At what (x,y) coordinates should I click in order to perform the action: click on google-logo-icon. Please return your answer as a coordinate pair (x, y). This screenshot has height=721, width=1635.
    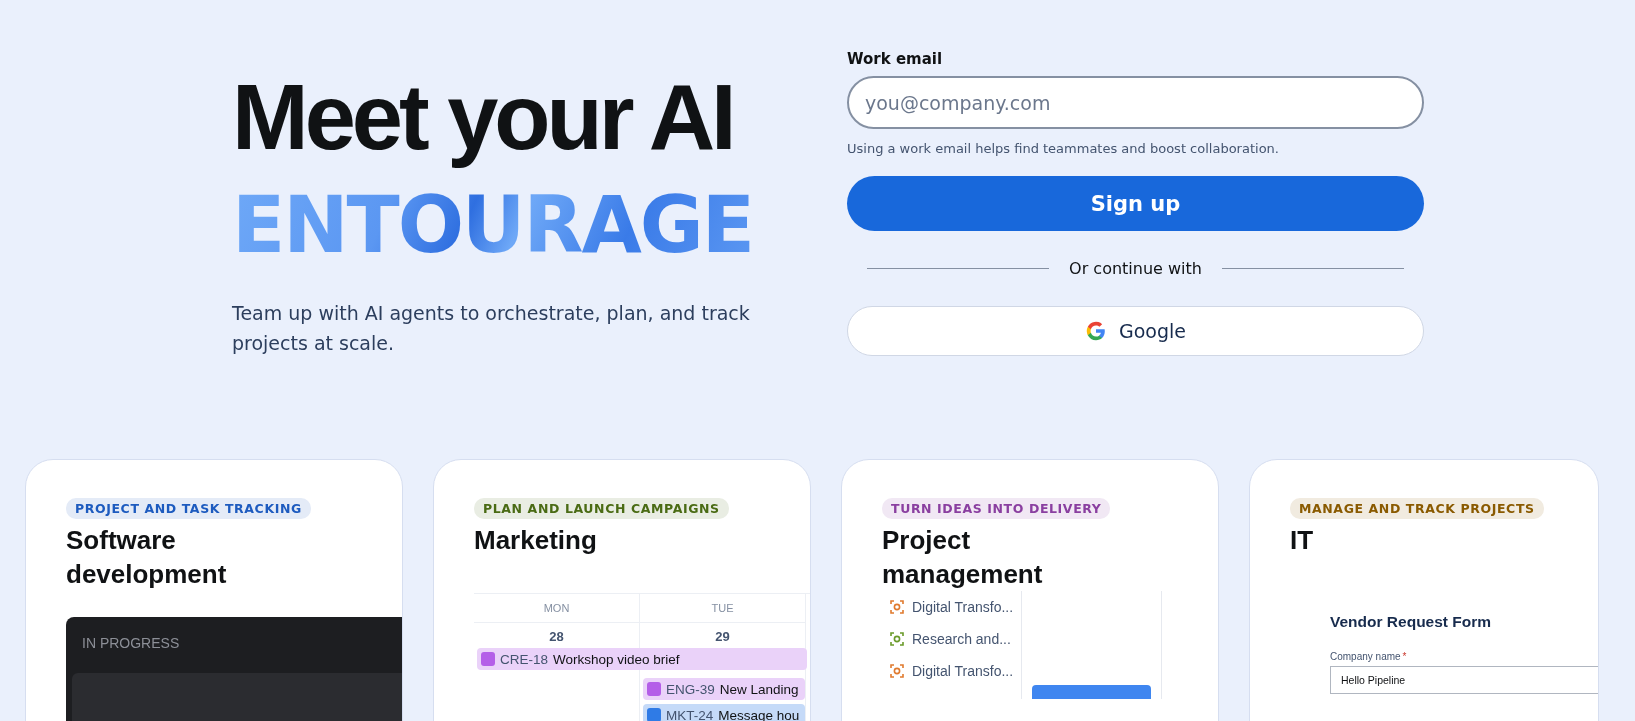
    Looking at the image, I should click on (1096, 331).